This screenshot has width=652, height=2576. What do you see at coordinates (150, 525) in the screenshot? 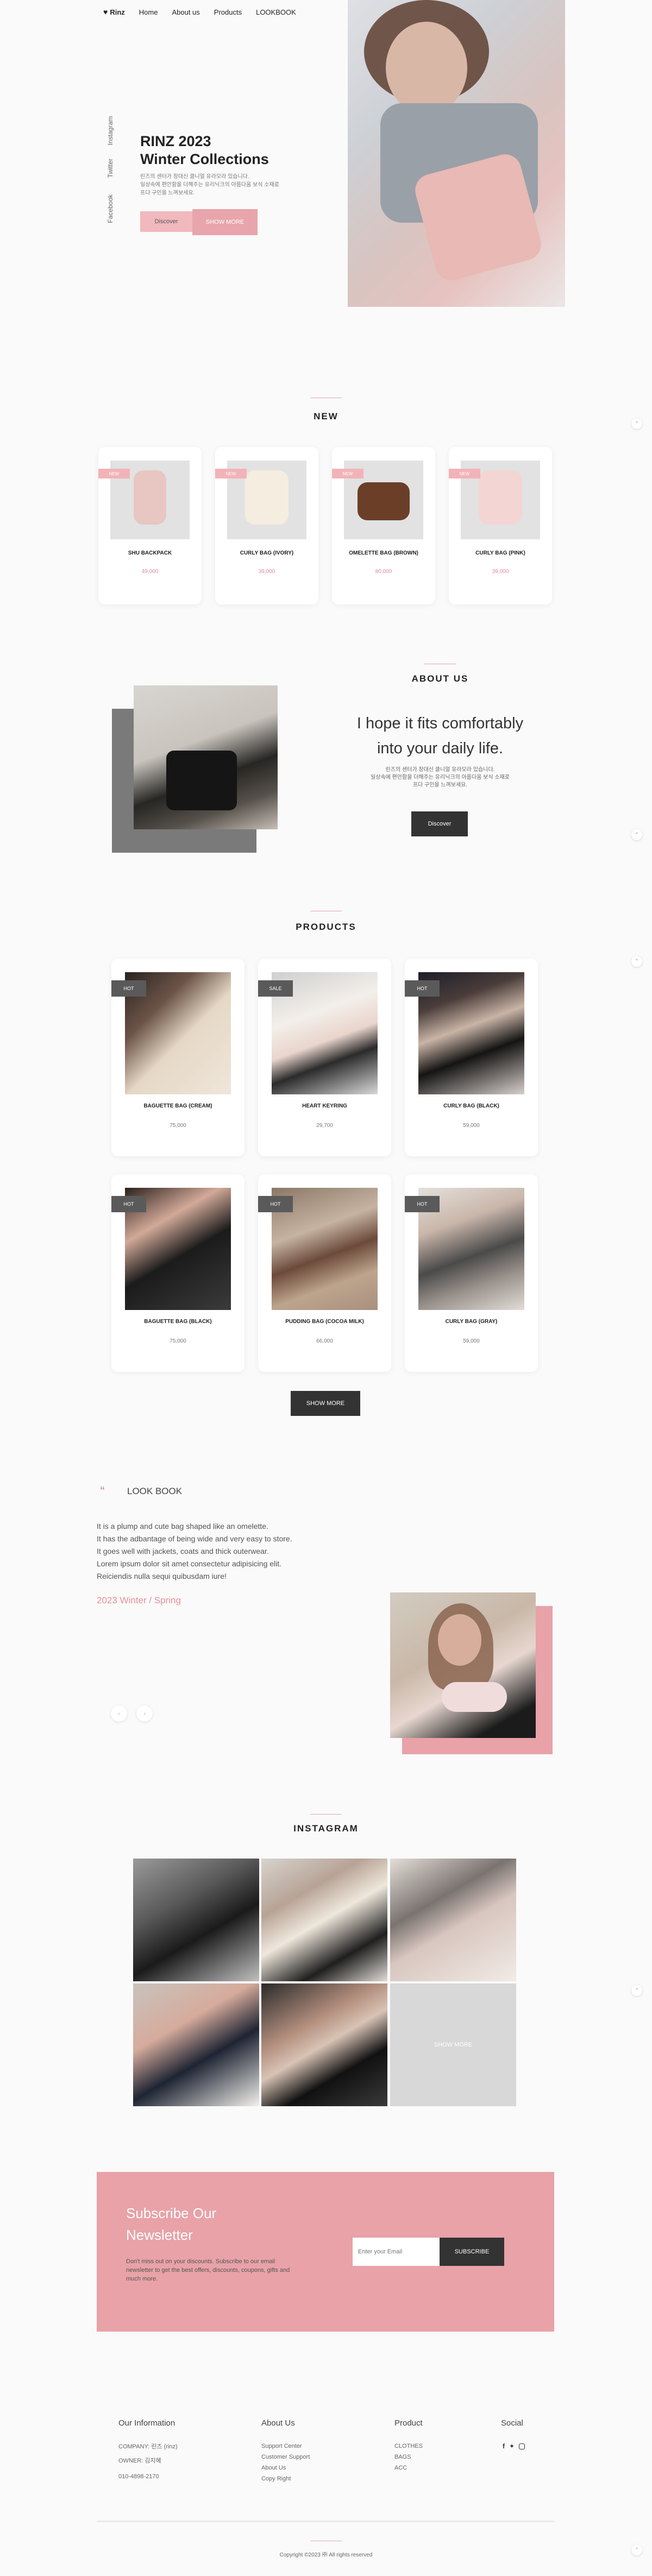
I see `new-product-card: NEW SHU BACKPACK 49,000` at bounding box center [150, 525].